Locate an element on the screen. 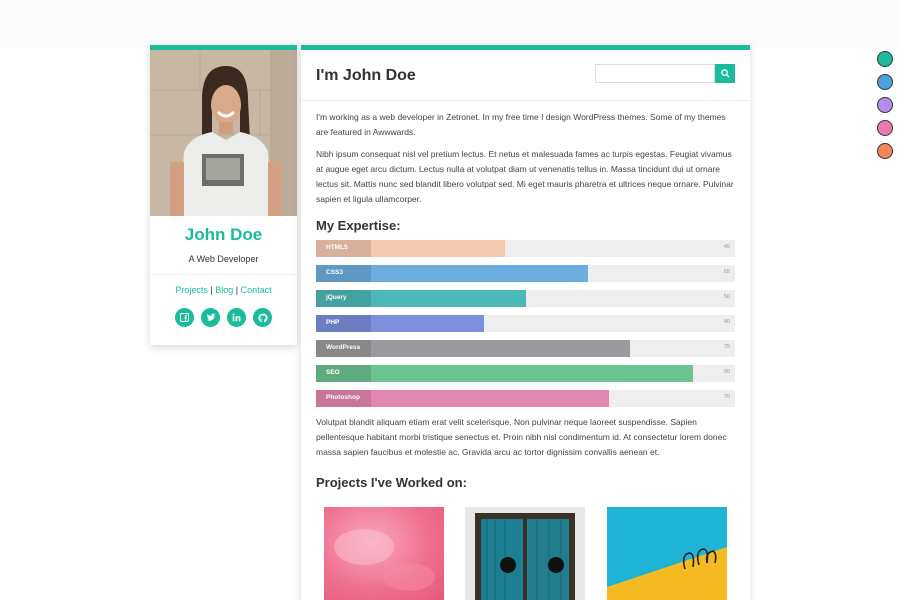 Image resolution: width=900 pixels, height=600 pixels. search-icon is located at coordinates (725, 73).